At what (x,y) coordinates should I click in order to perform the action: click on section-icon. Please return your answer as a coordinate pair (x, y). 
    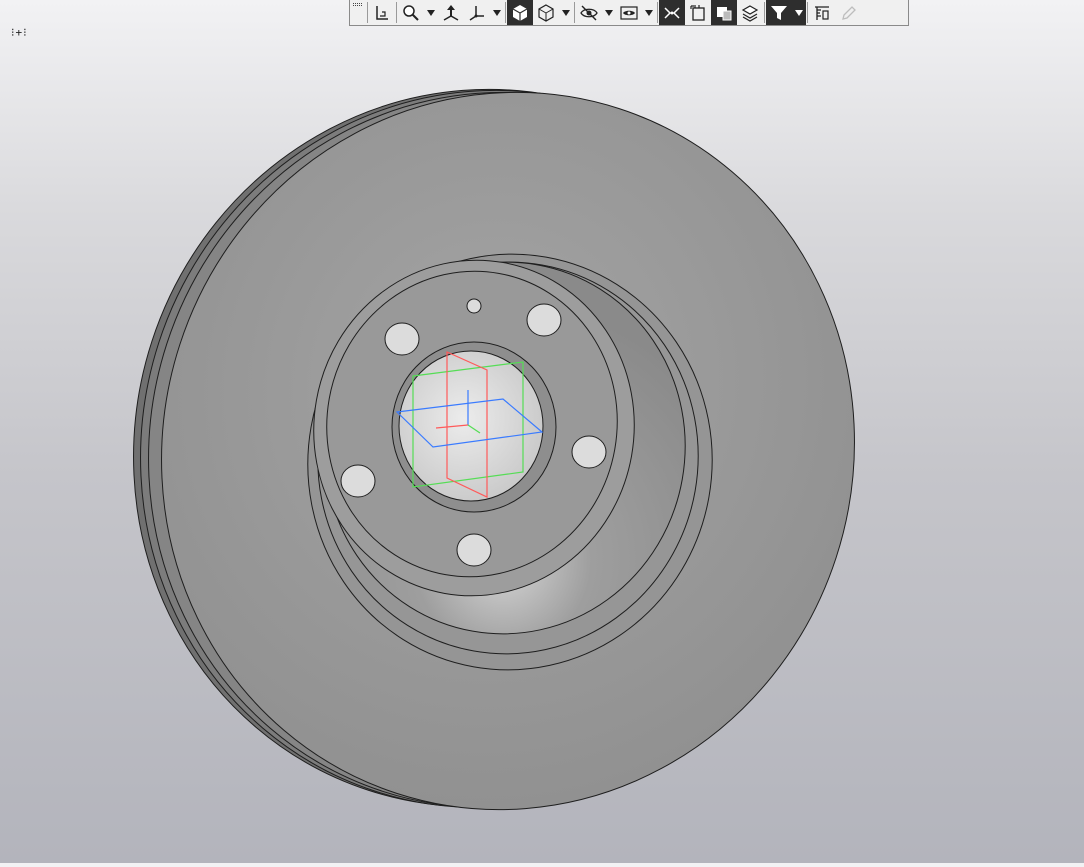
    Looking at the image, I should click on (697, 12).